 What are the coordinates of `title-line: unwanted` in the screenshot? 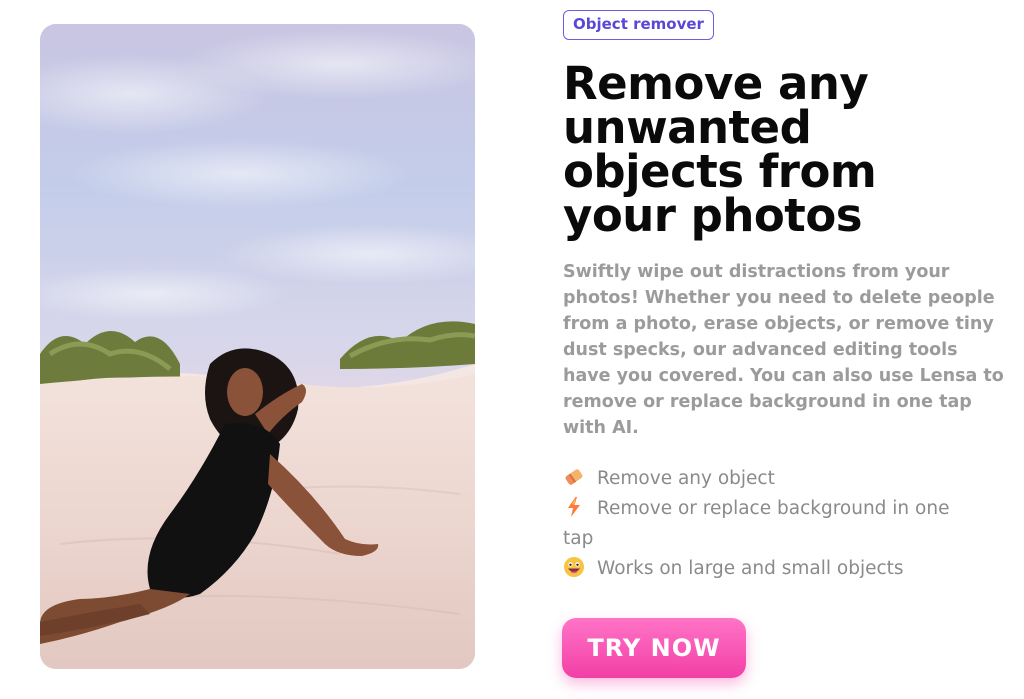 It's located at (687, 127).